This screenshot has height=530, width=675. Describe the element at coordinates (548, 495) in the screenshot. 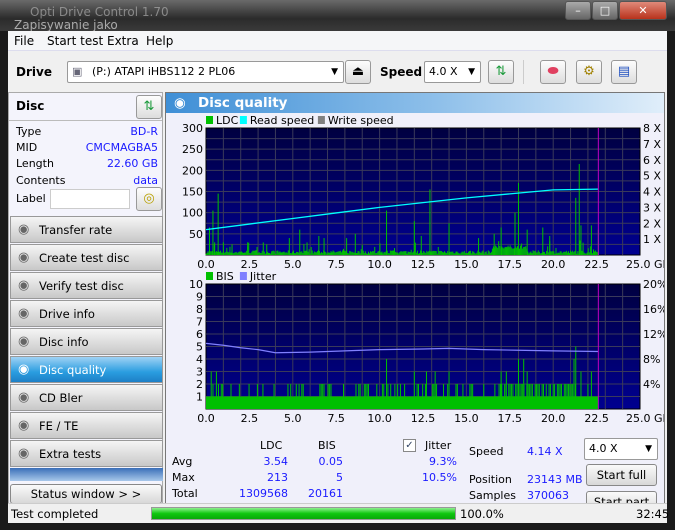

I see `samples-value: 370063` at that location.